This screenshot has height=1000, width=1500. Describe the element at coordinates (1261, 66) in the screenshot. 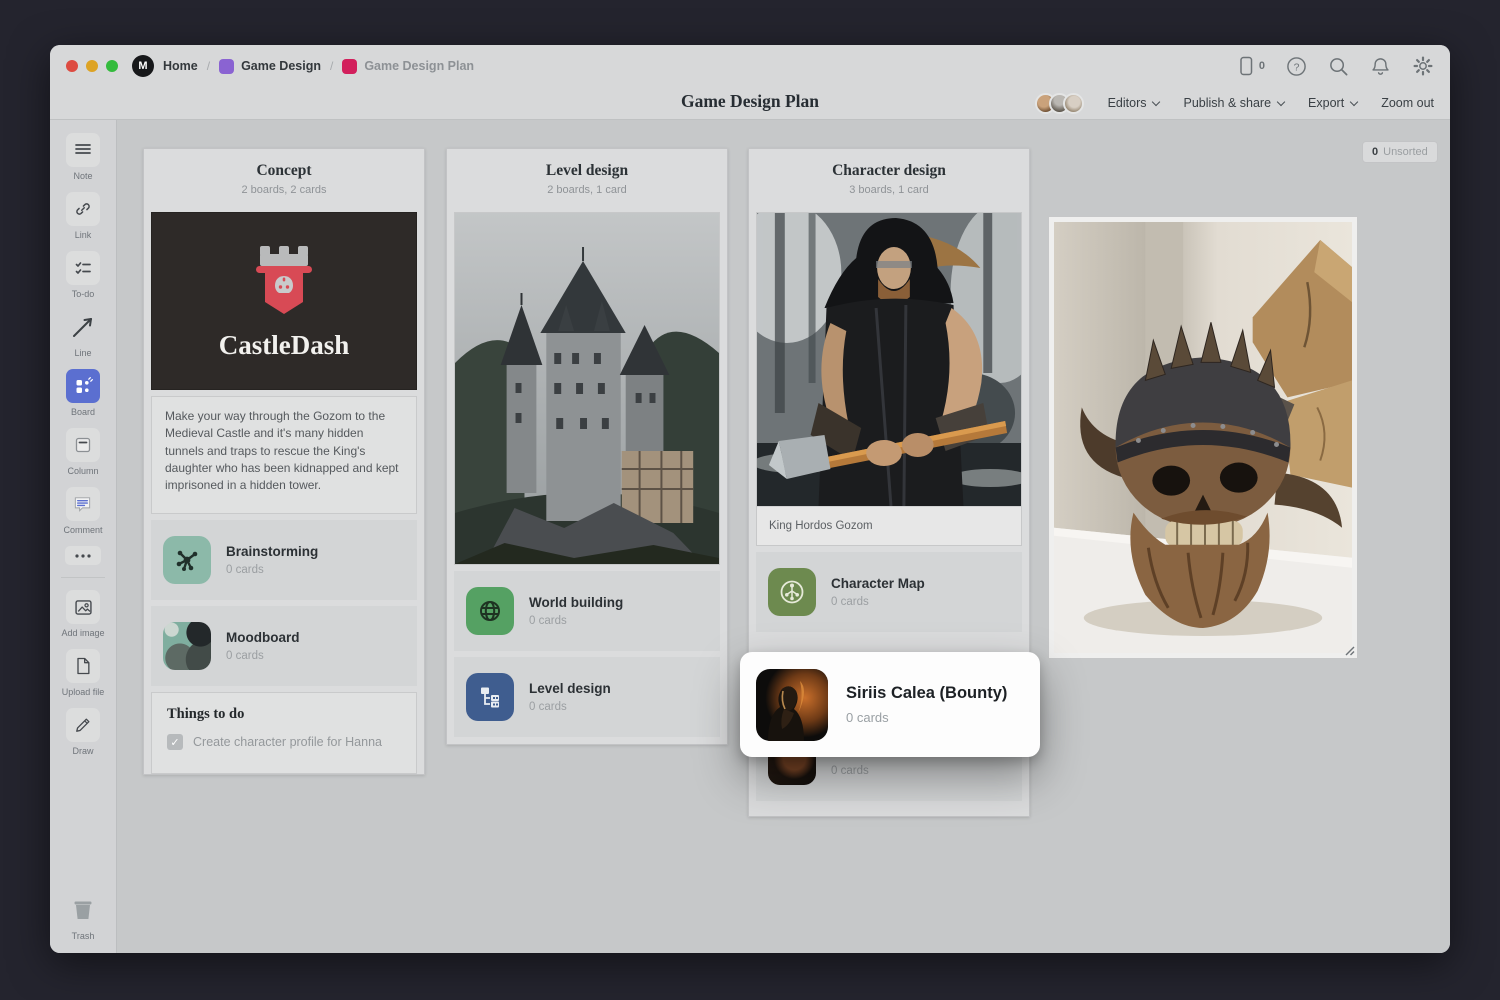

I see `device-count-badge: 0` at that location.